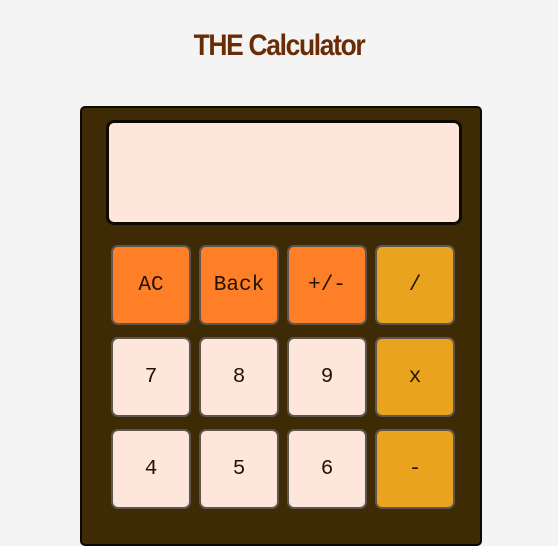 The height and width of the screenshot is (546, 558). Describe the element at coordinates (151, 377) in the screenshot. I see `digit-7-button: 7` at that location.